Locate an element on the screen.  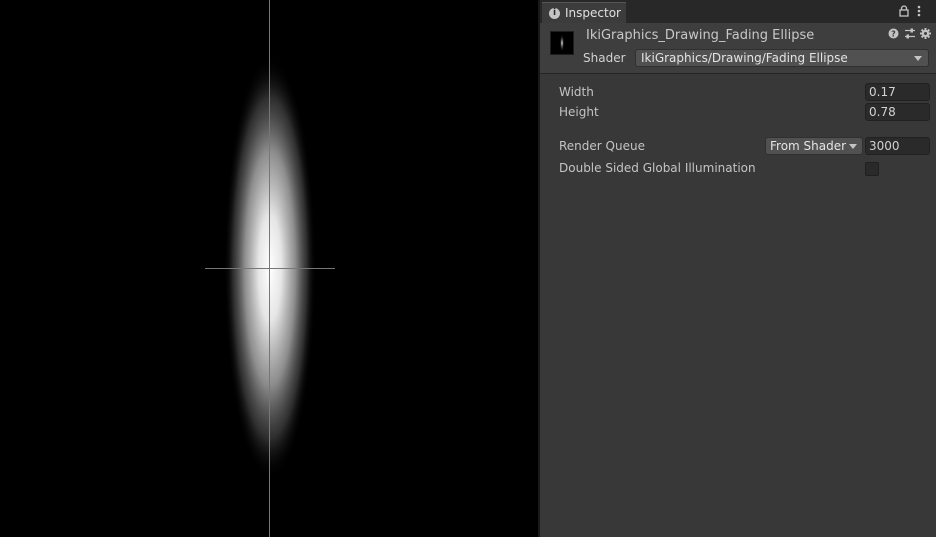
render-queue-field: 3000 is located at coordinates (897, 146).